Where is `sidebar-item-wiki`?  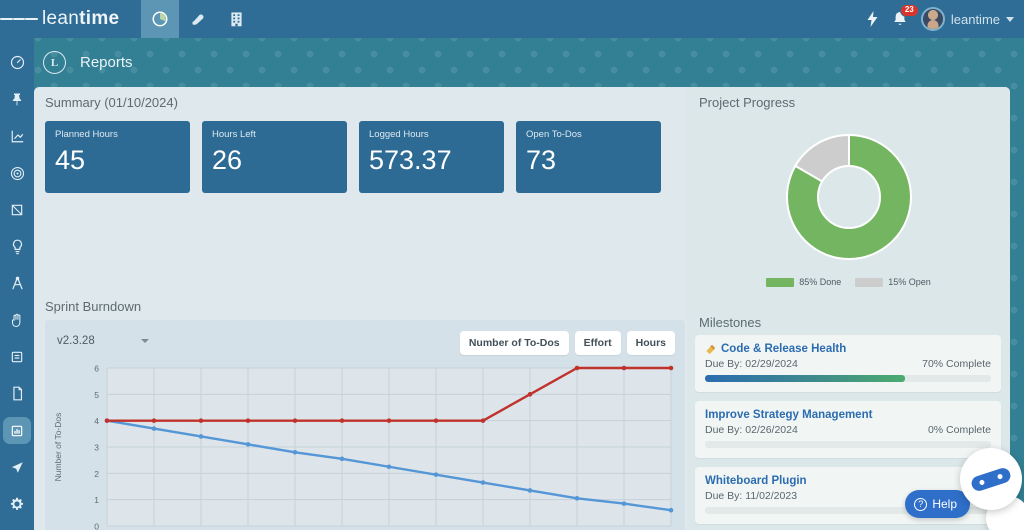
sidebar-item-wiki is located at coordinates (17, 357).